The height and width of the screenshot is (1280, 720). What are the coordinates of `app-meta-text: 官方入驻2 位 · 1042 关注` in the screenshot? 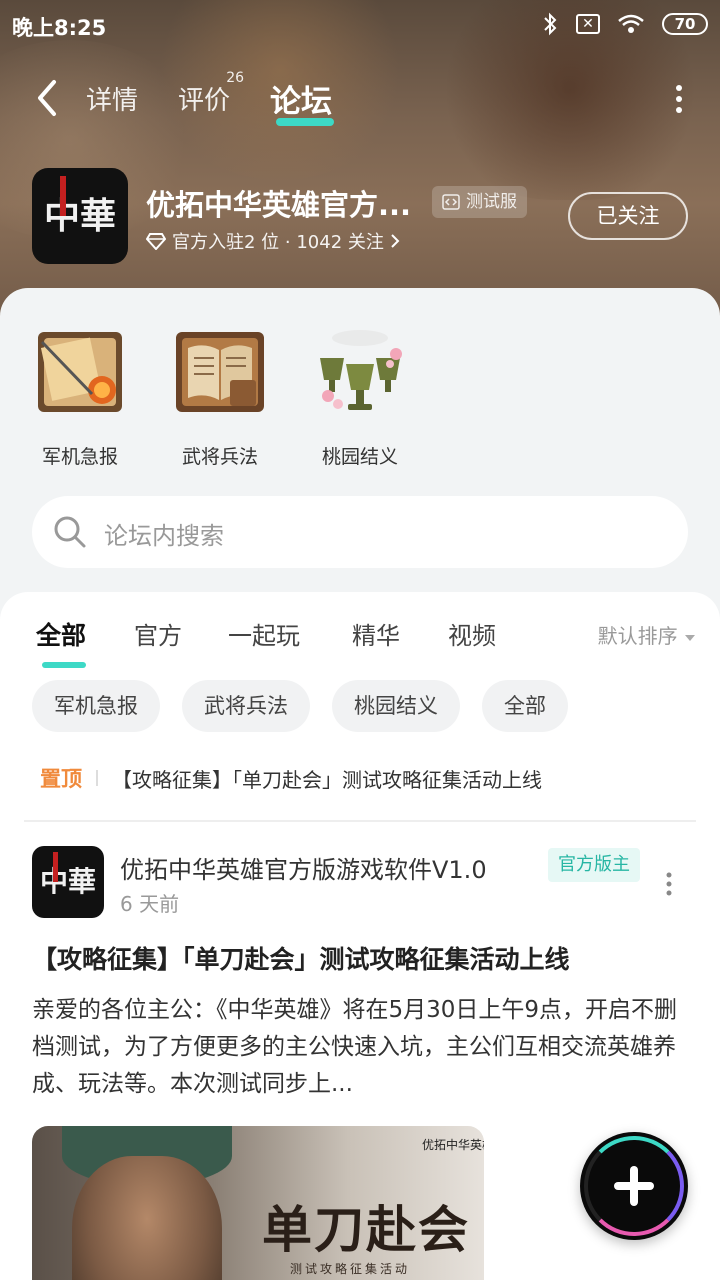 It's located at (278, 242).